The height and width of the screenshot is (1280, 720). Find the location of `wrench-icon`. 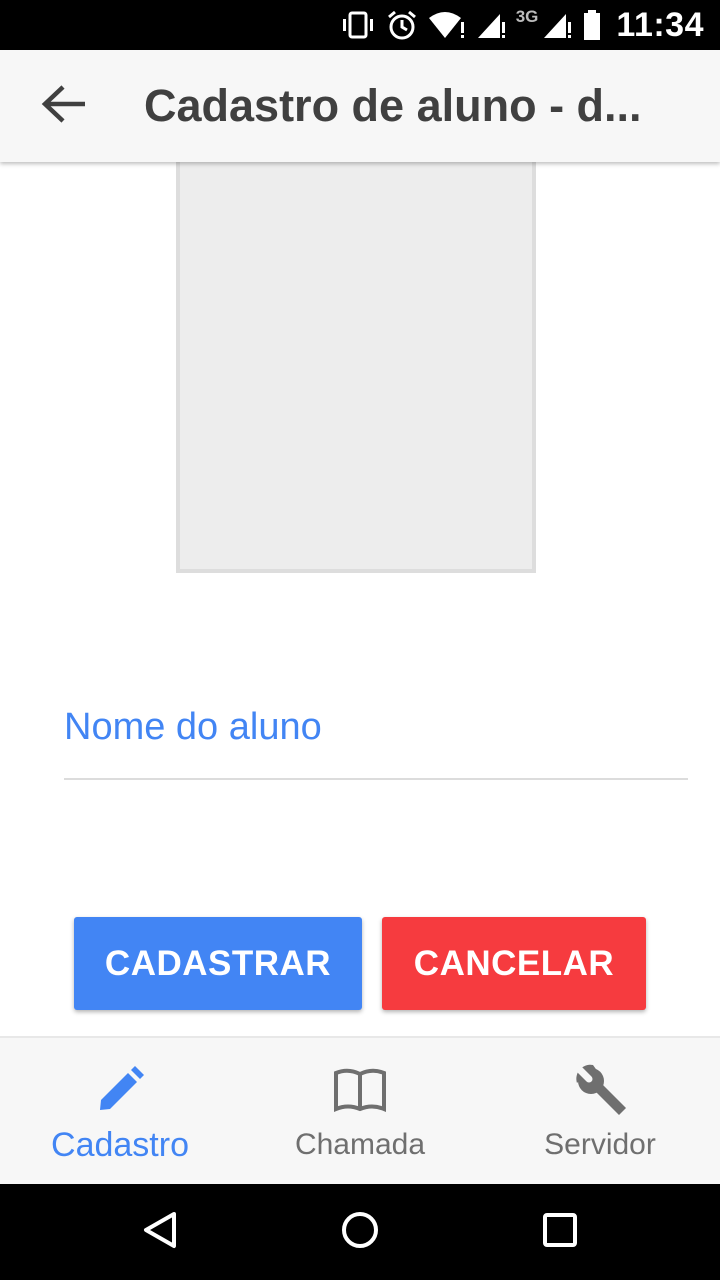

wrench-icon is located at coordinates (600, 1092).